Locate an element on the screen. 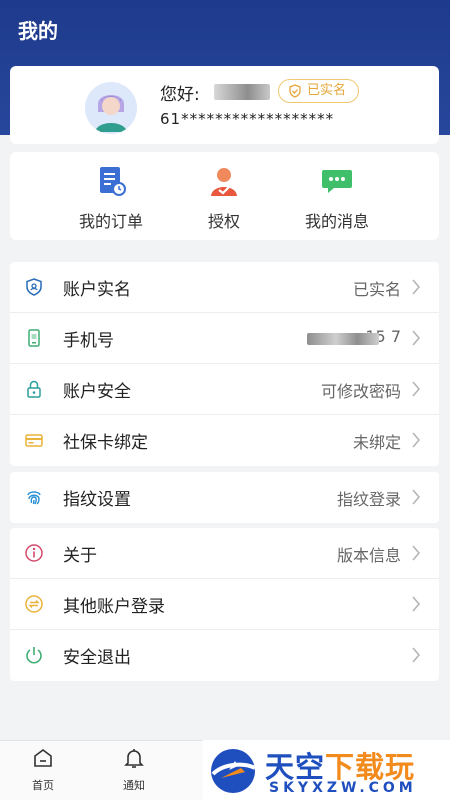 This screenshot has height=800, width=450. authorize-person-icon is located at coordinates (224, 182).